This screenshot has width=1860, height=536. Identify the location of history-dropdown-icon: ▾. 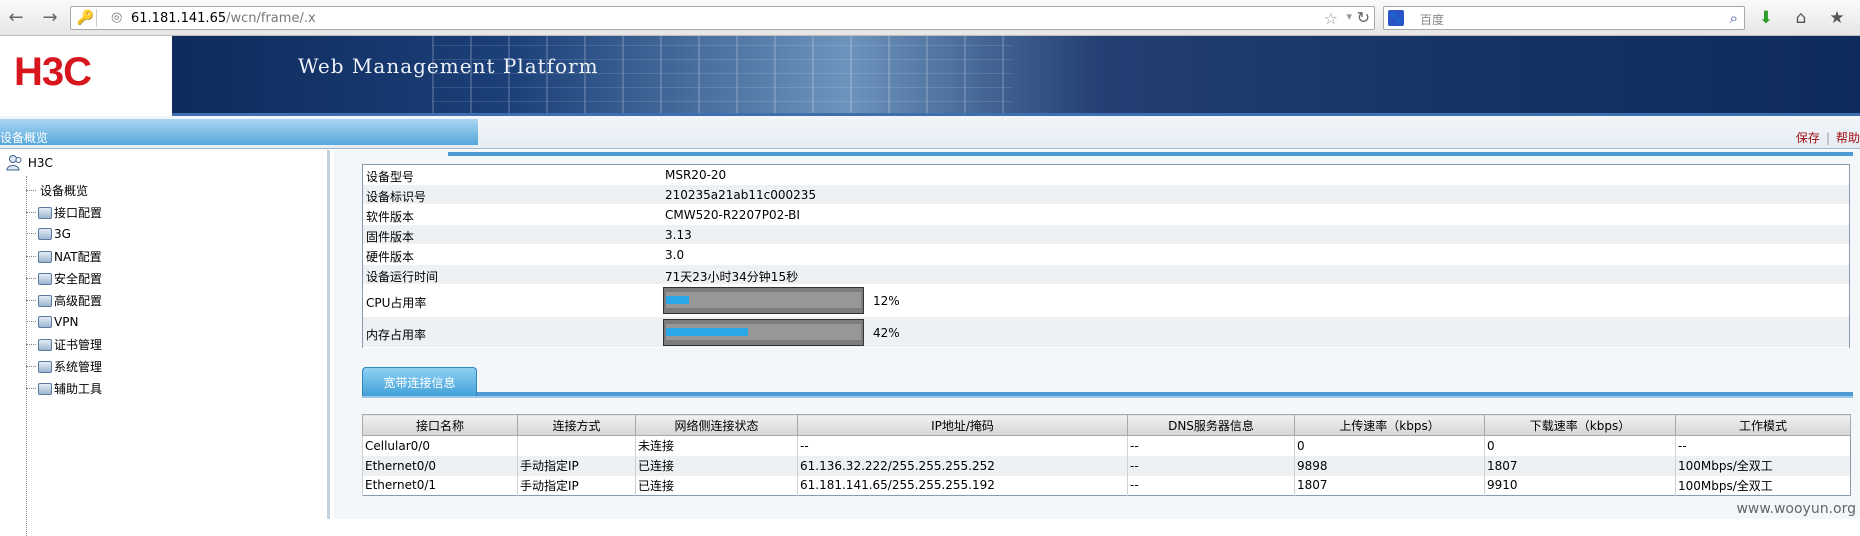
(1349, 16).